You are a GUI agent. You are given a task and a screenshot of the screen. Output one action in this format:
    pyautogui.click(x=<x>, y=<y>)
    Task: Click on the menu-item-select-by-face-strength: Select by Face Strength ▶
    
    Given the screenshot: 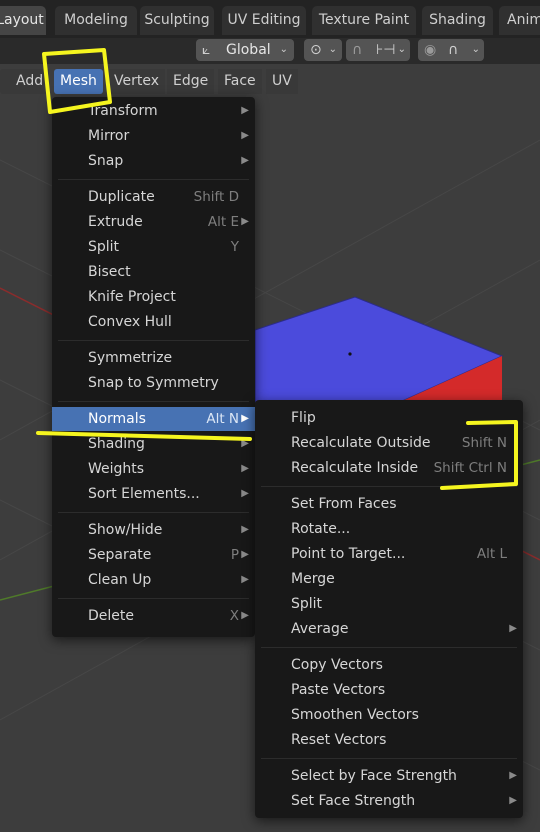 What is the action you would take?
    pyautogui.click(x=389, y=776)
    